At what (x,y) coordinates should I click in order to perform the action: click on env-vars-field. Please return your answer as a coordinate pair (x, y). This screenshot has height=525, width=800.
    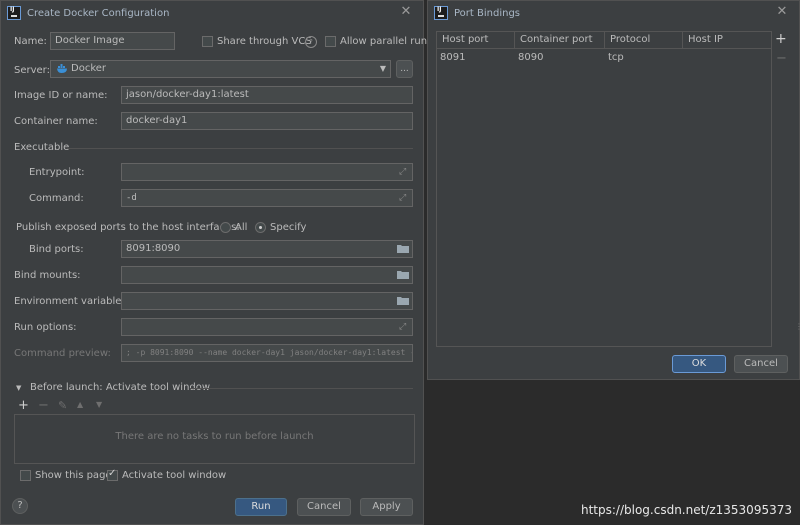
    Looking at the image, I should click on (267, 301).